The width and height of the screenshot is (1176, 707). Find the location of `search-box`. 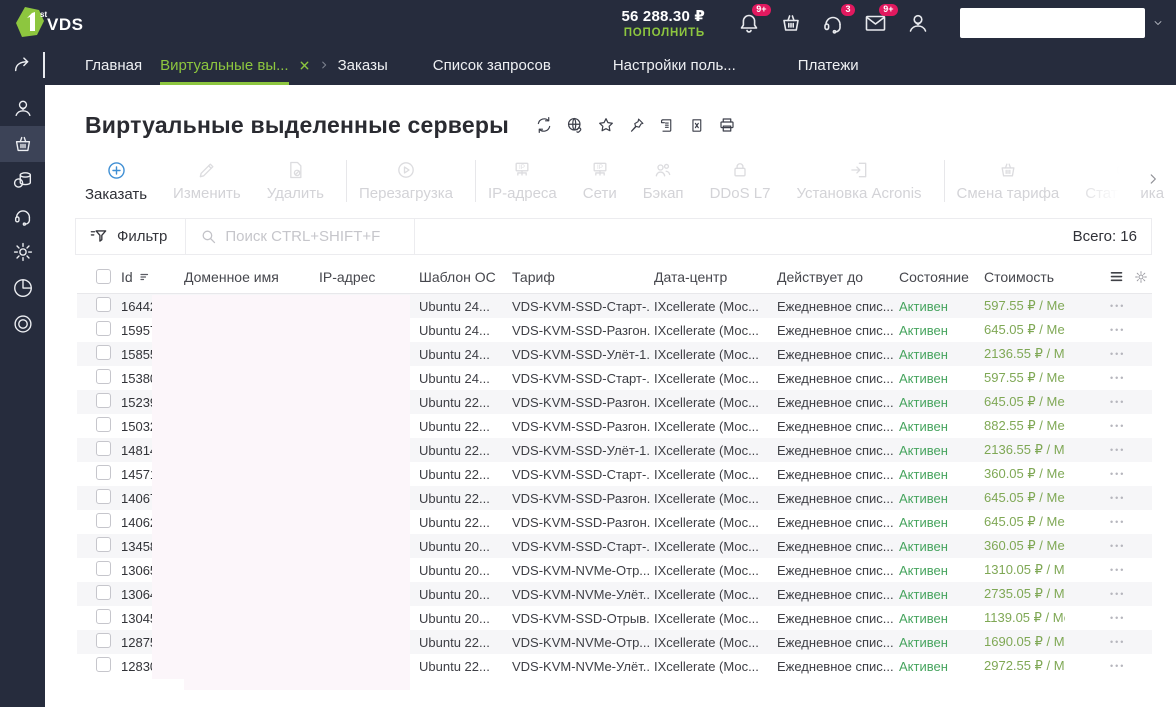

search-box is located at coordinates (300, 236).